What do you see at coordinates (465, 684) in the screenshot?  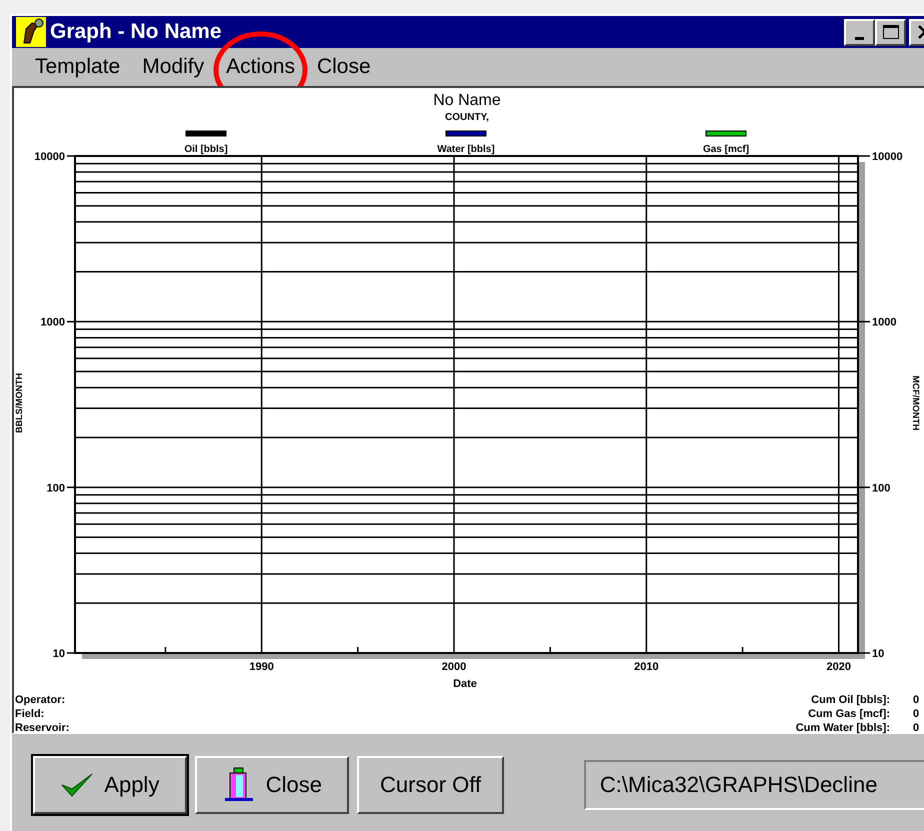 I see `axis-title: Date` at bounding box center [465, 684].